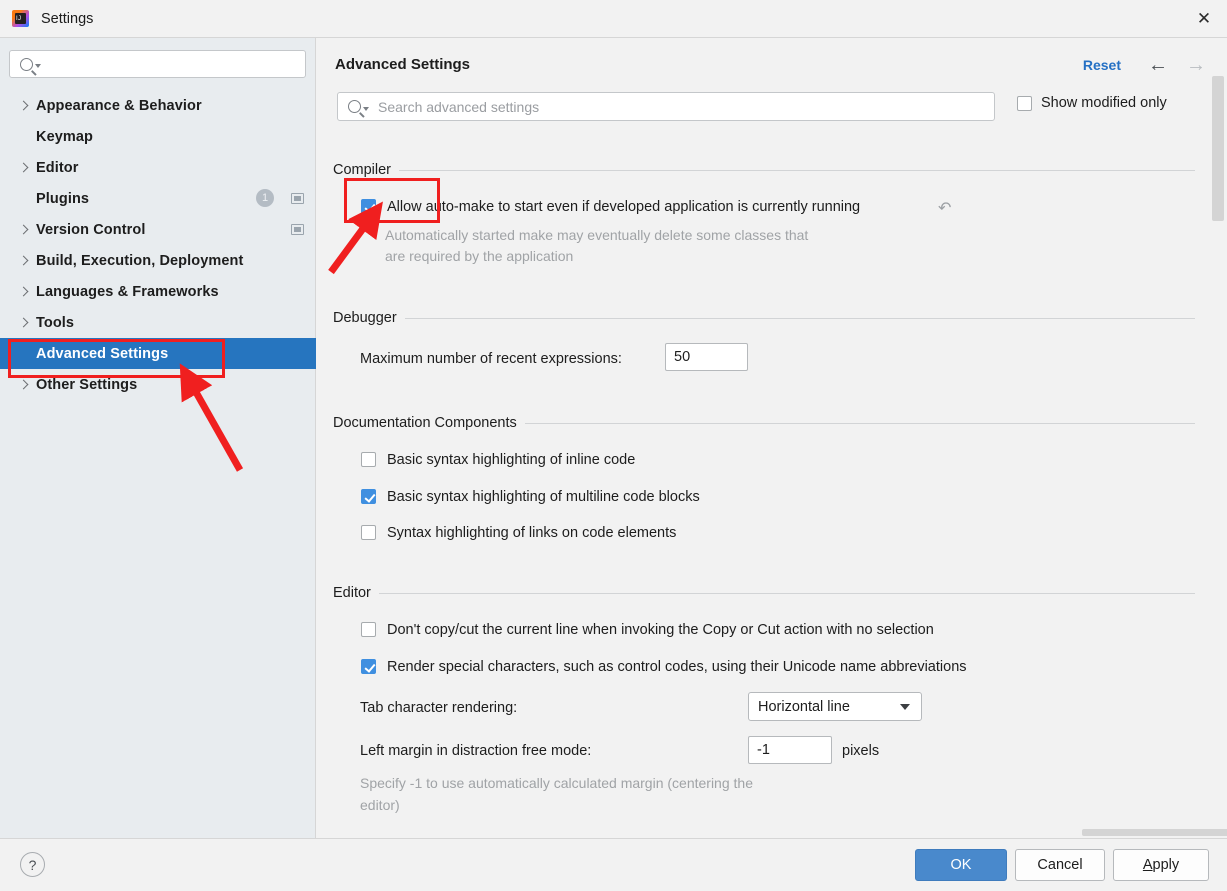  Describe the element at coordinates (157, 64) in the screenshot. I see `sidebar-search-input` at that location.